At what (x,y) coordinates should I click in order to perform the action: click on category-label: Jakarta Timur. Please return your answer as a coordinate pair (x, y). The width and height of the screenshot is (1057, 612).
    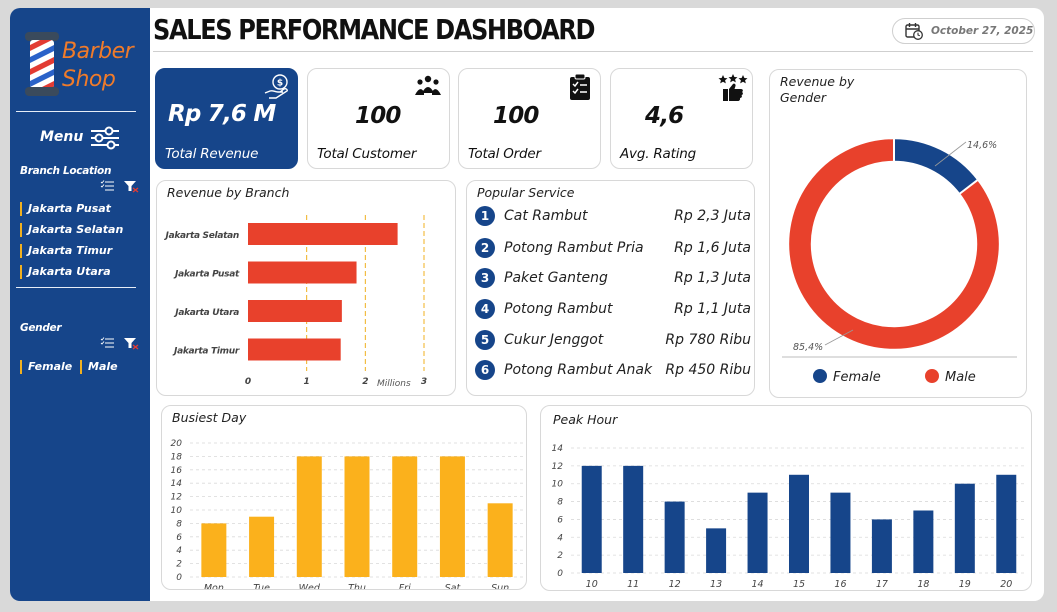
    Looking at the image, I should click on (206, 352).